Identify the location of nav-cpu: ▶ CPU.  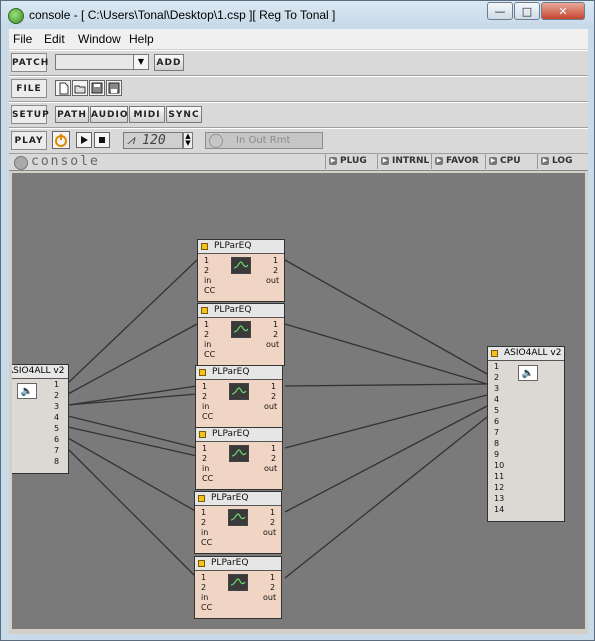
(511, 161).